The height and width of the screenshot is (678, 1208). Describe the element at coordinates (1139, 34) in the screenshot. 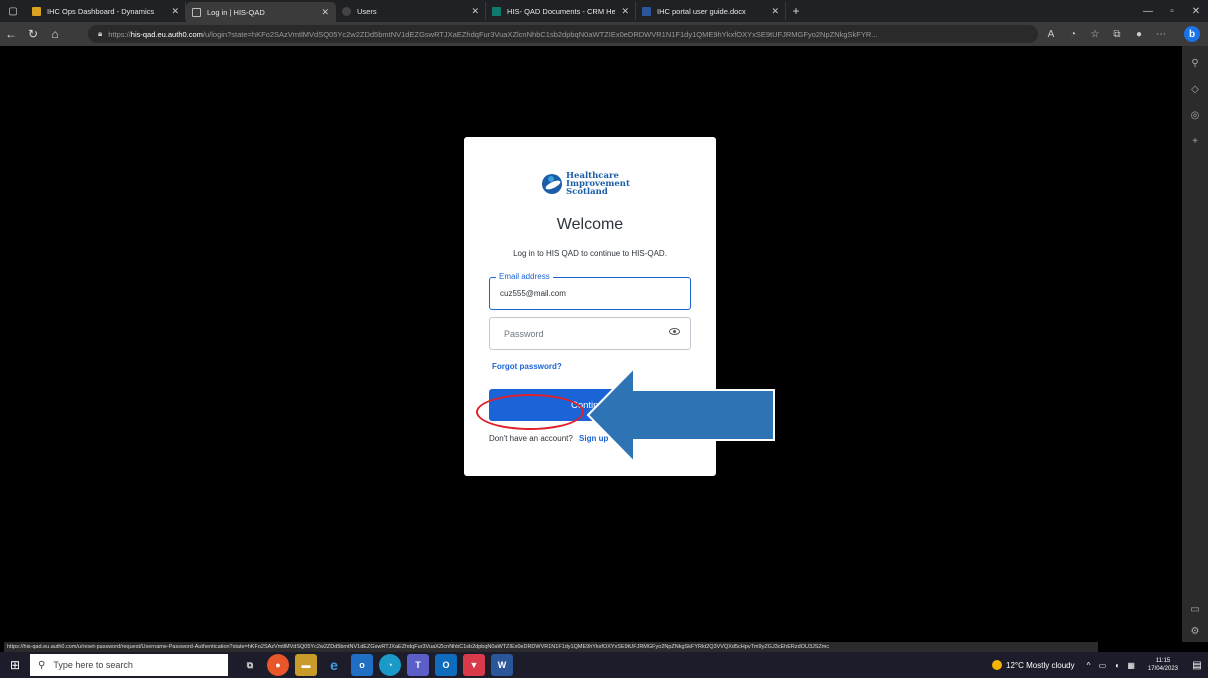

I see `profile-icon: ●` at that location.